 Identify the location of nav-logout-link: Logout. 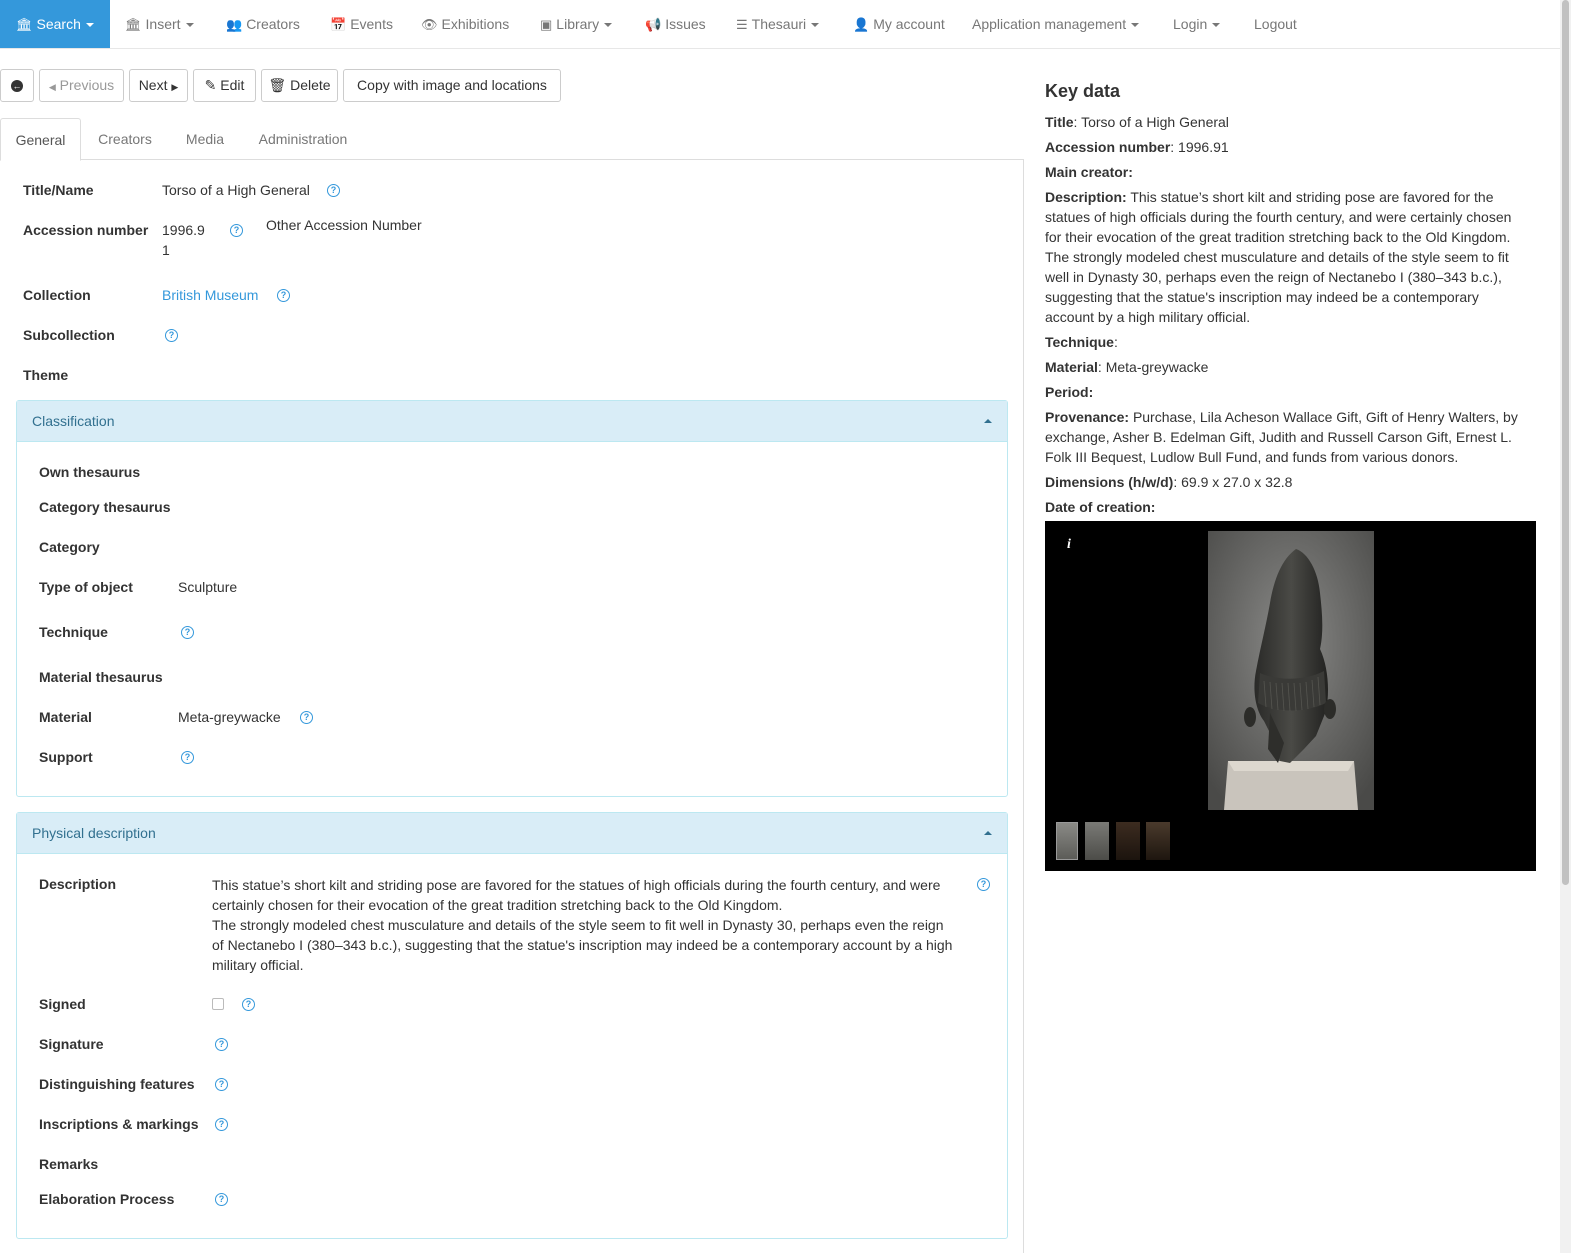
(1275, 24).